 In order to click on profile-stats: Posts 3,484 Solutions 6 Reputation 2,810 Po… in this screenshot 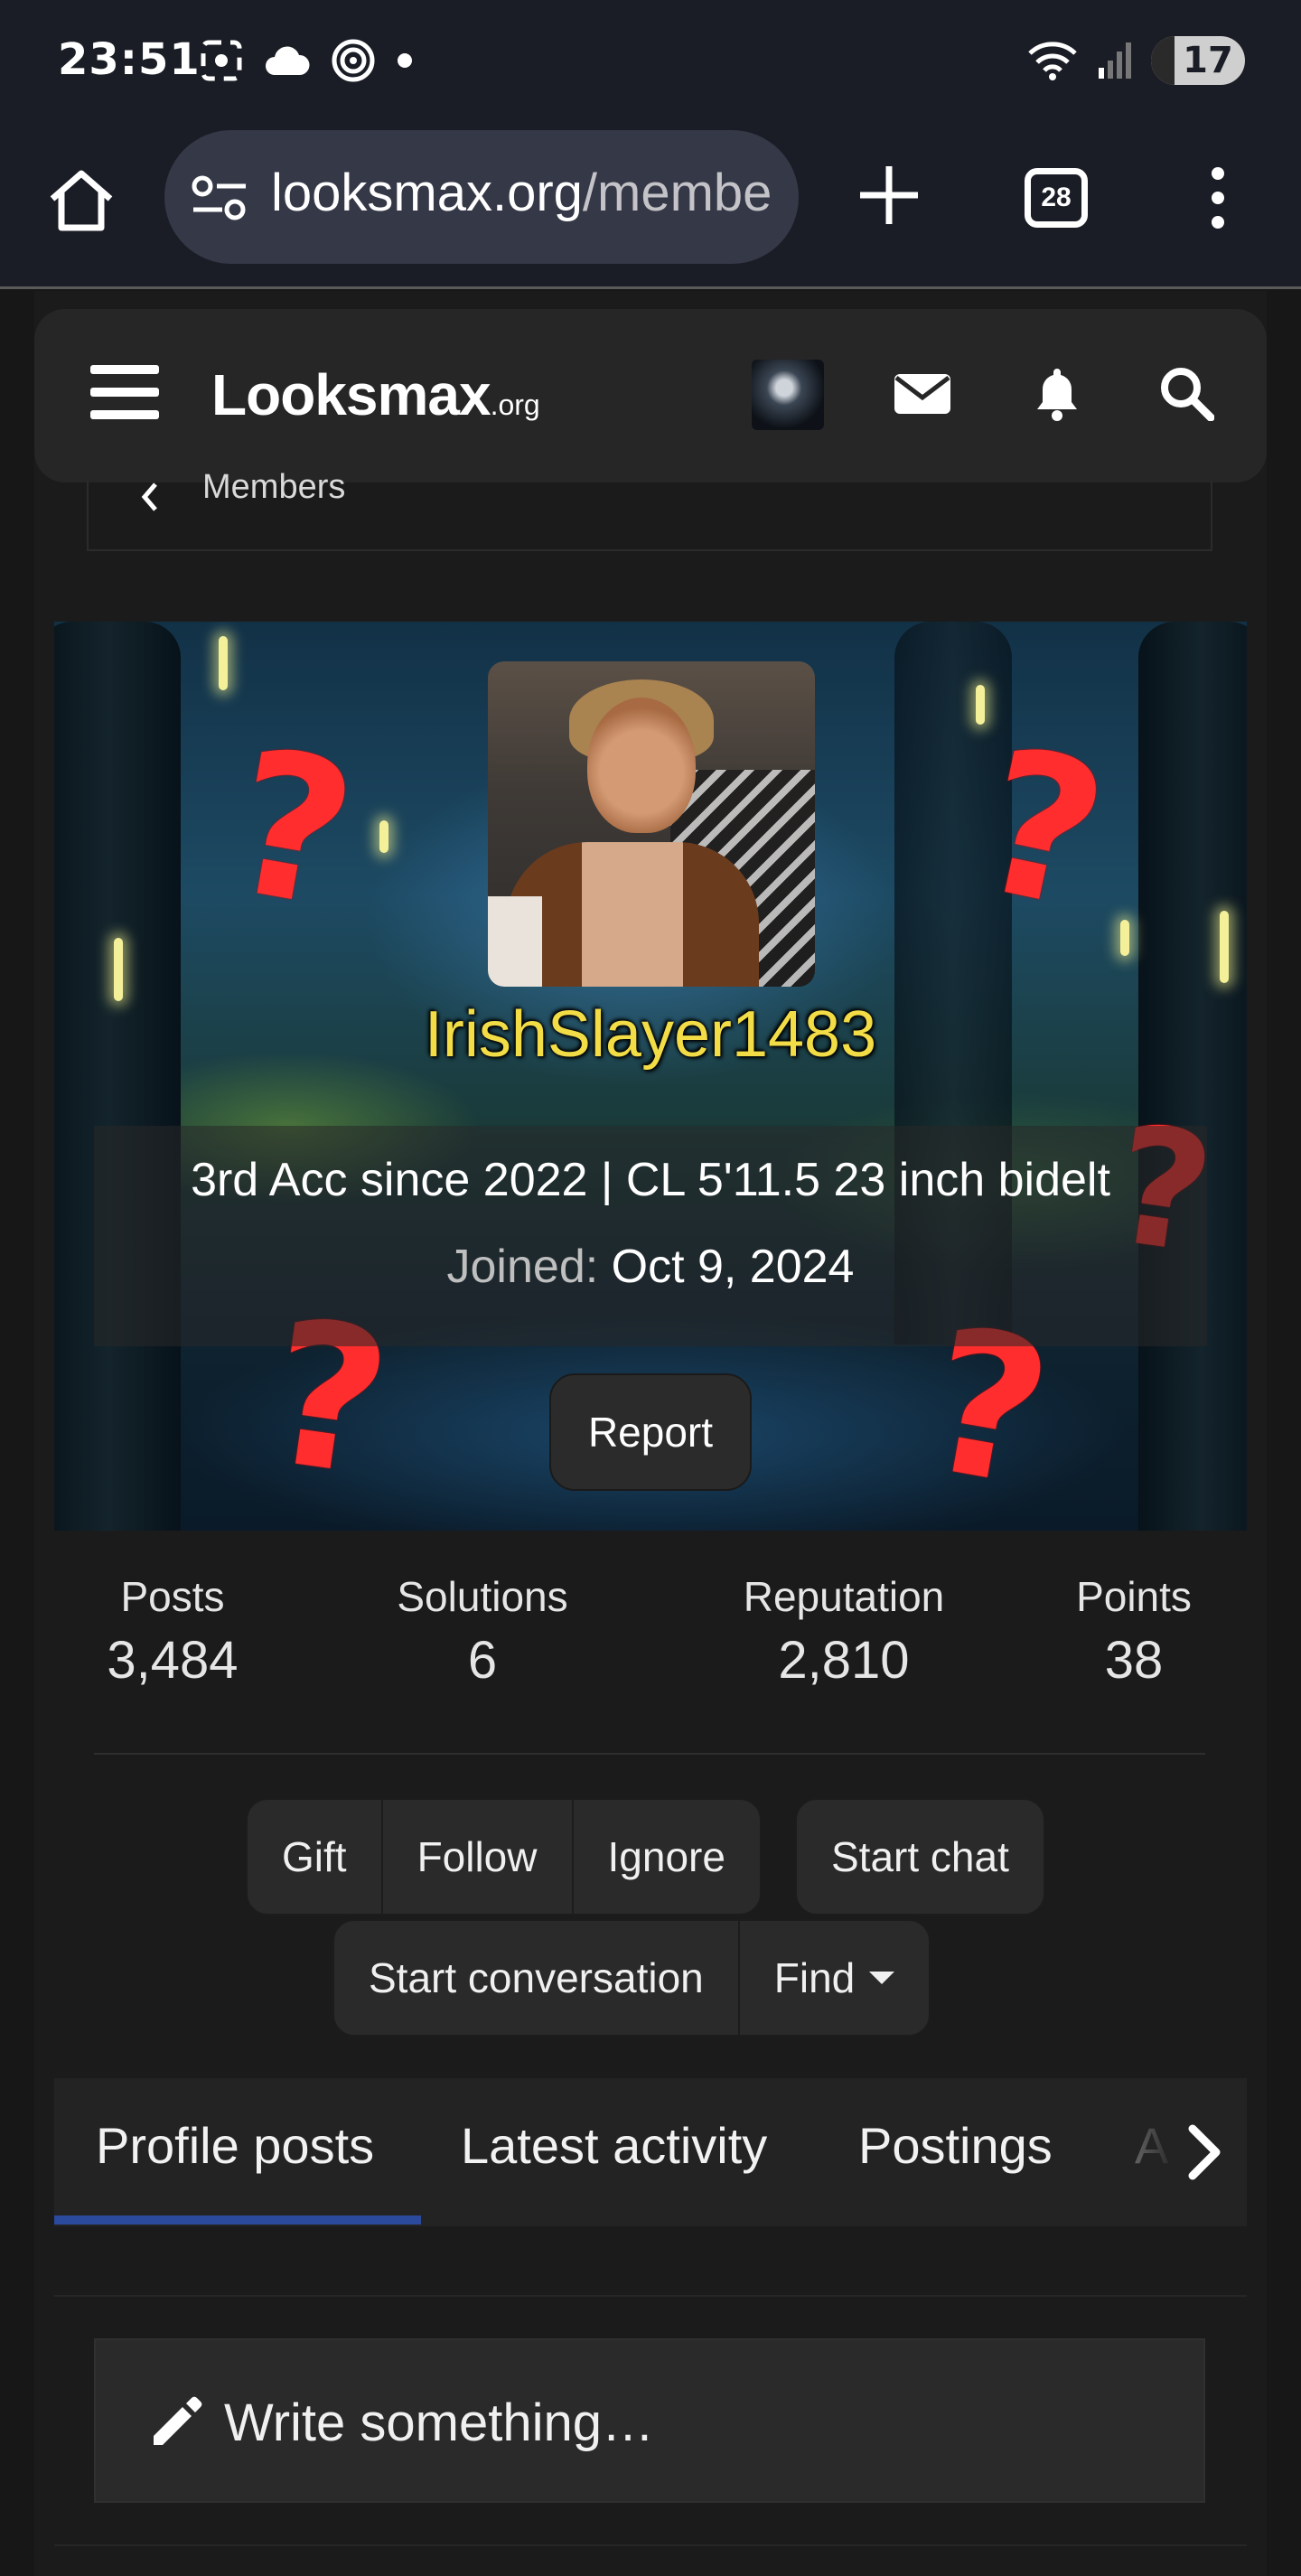, I will do `click(650, 1644)`.